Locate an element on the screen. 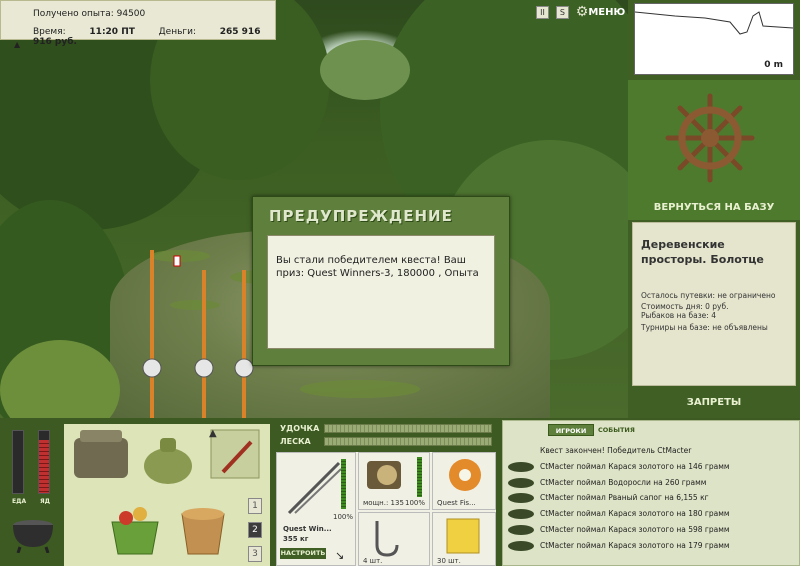  bait-slot: 30 шт. is located at coordinates (464, 539).